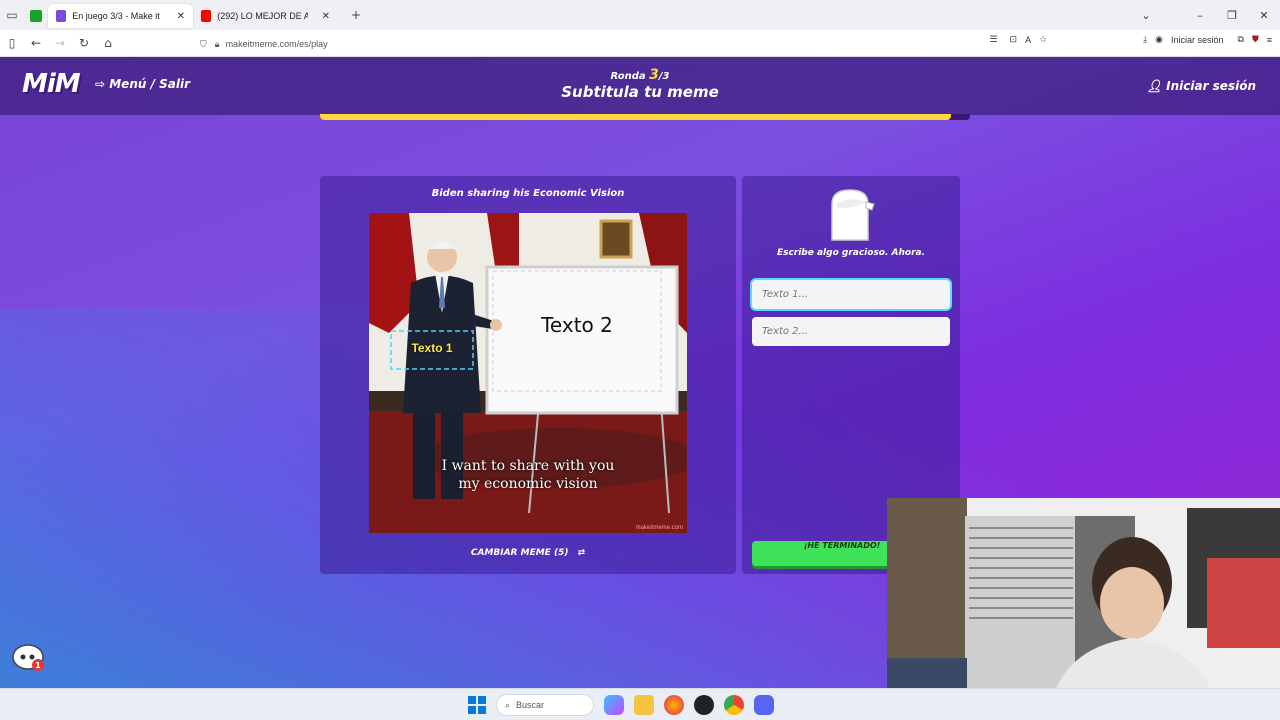  I want to click on tab-title: (292) LO MEJOR DE ARGENTINA, so click(262, 16).